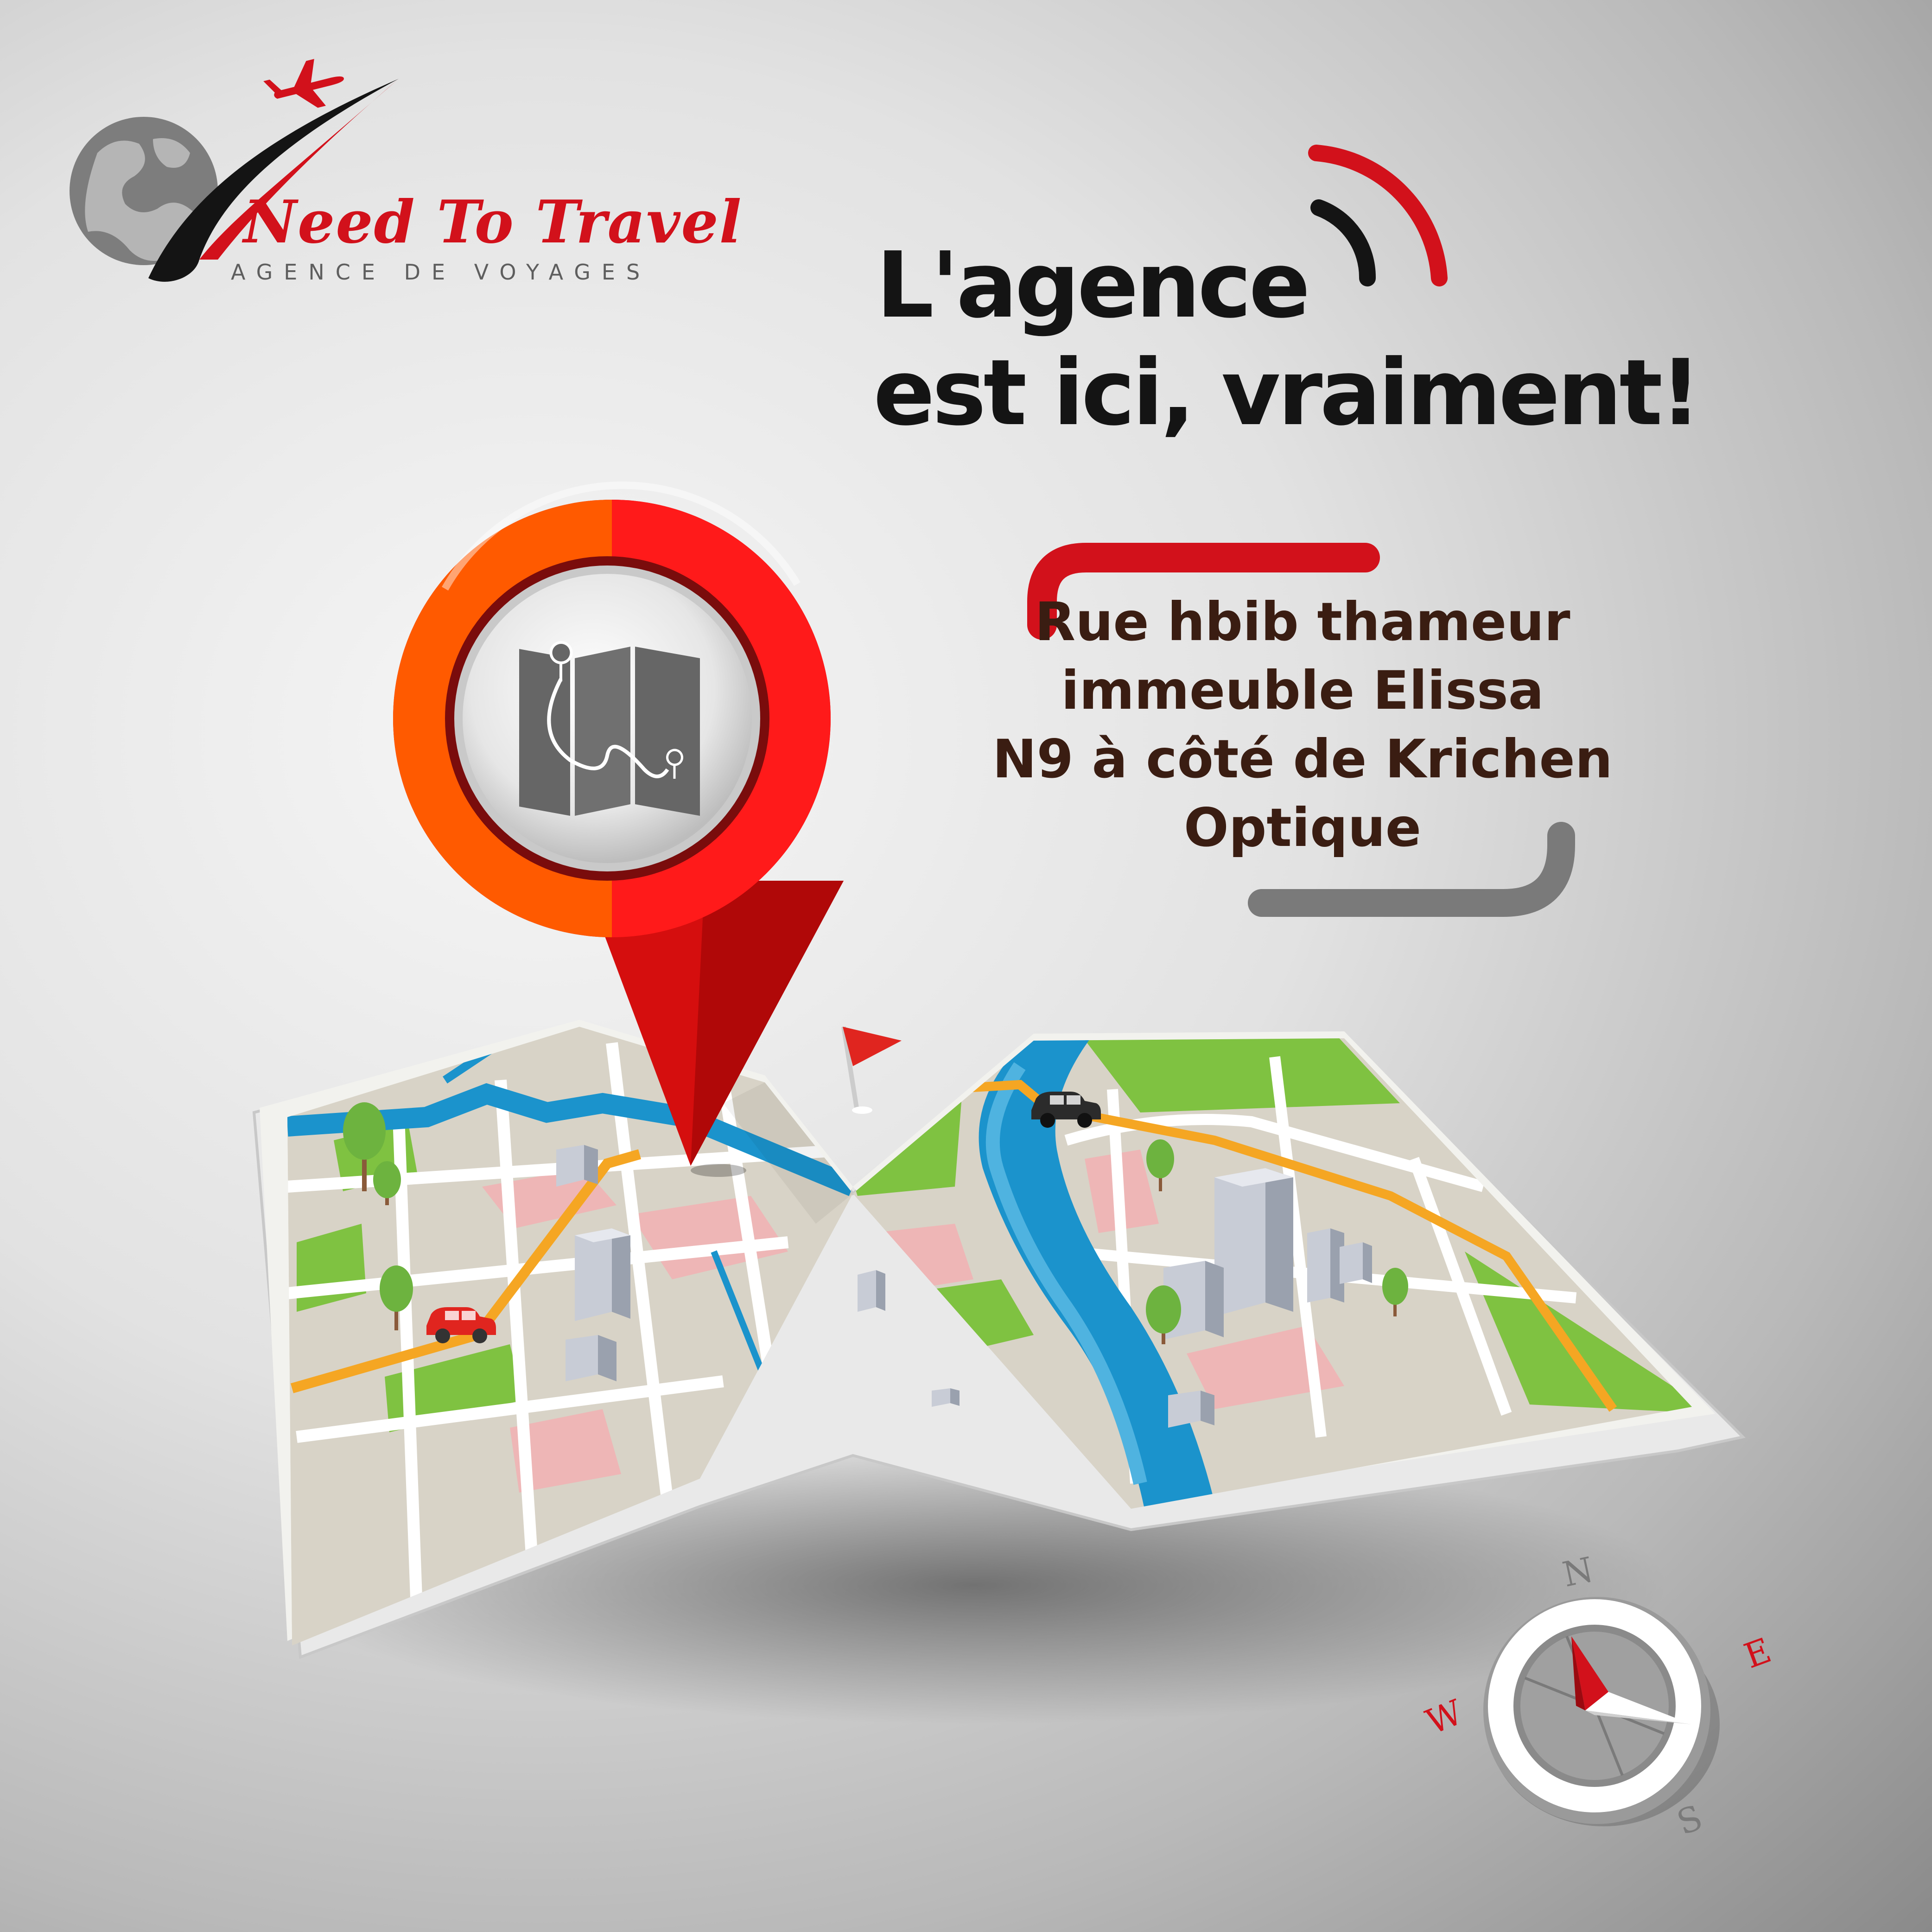  I want to click on map-icon, so click(609, 728).